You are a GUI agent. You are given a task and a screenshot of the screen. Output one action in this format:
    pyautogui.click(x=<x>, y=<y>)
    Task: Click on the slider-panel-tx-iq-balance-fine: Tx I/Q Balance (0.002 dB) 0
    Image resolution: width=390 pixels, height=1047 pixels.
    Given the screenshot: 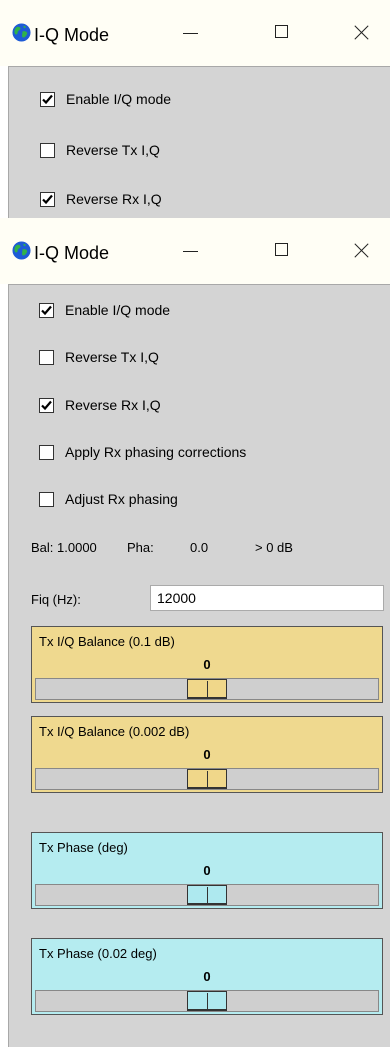 What is the action you would take?
    pyautogui.click(x=207, y=754)
    